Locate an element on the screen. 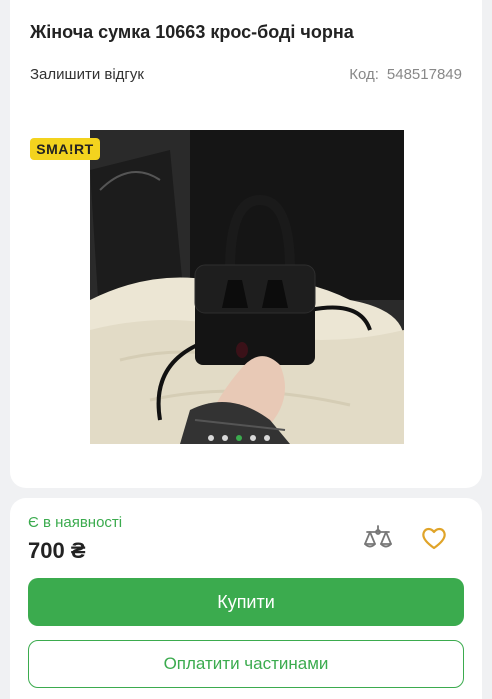  image-pagination-dots is located at coordinates (239, 438).